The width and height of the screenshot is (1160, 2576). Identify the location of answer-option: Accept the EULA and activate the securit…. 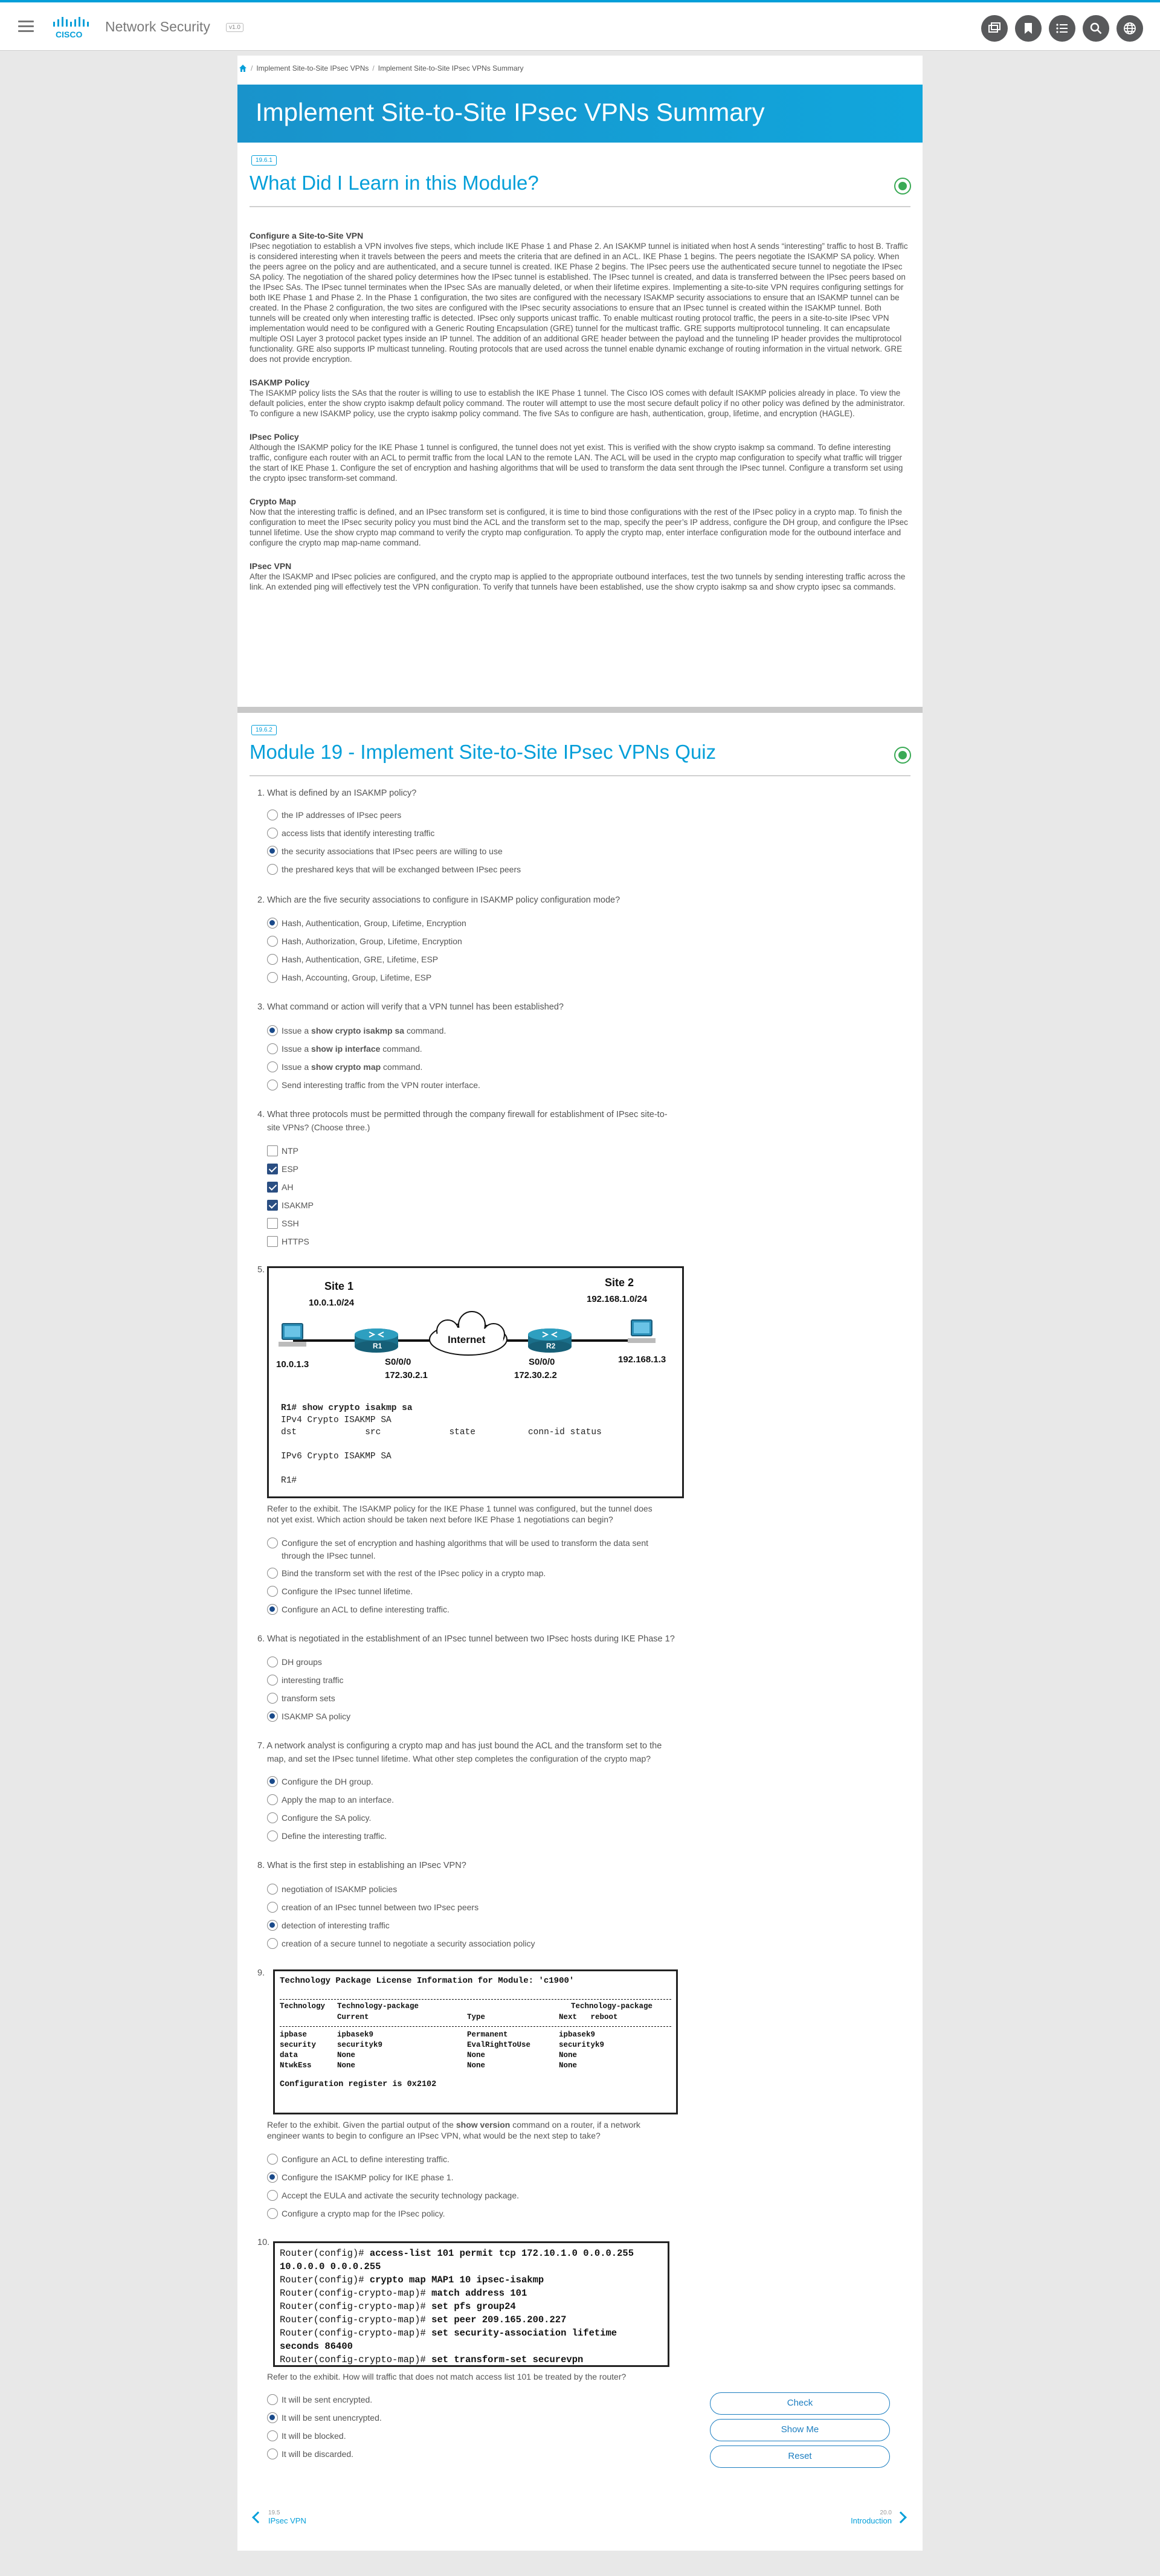
(393, 2195).